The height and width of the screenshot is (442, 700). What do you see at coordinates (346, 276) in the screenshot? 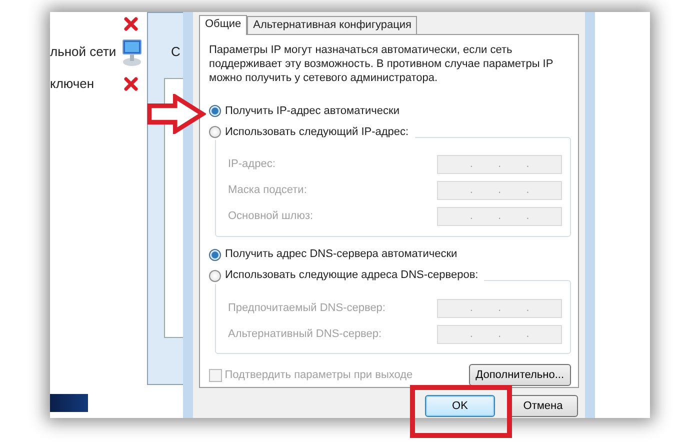
I see `radio-option: Использовать следующие адреса DNS-серверов:` at bounding box center [346, 276].